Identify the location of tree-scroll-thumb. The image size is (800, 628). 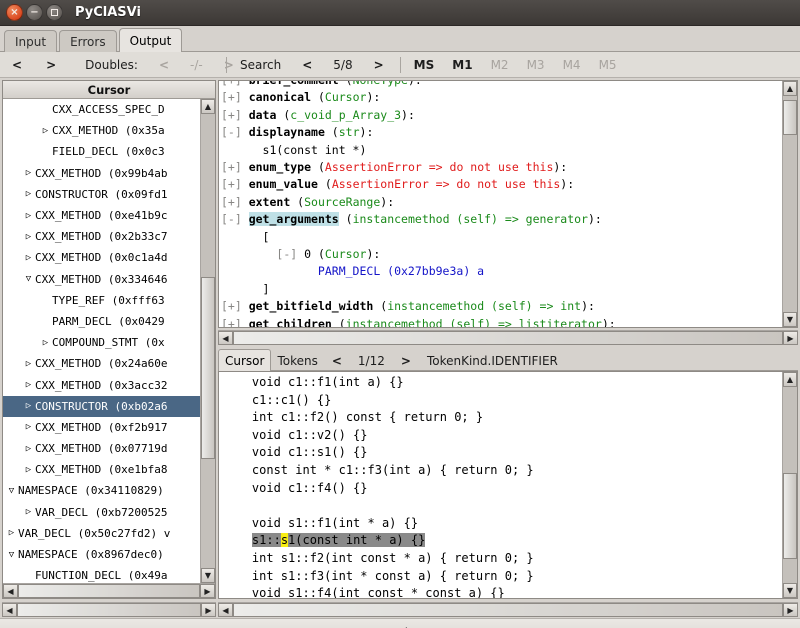
(208, 368).